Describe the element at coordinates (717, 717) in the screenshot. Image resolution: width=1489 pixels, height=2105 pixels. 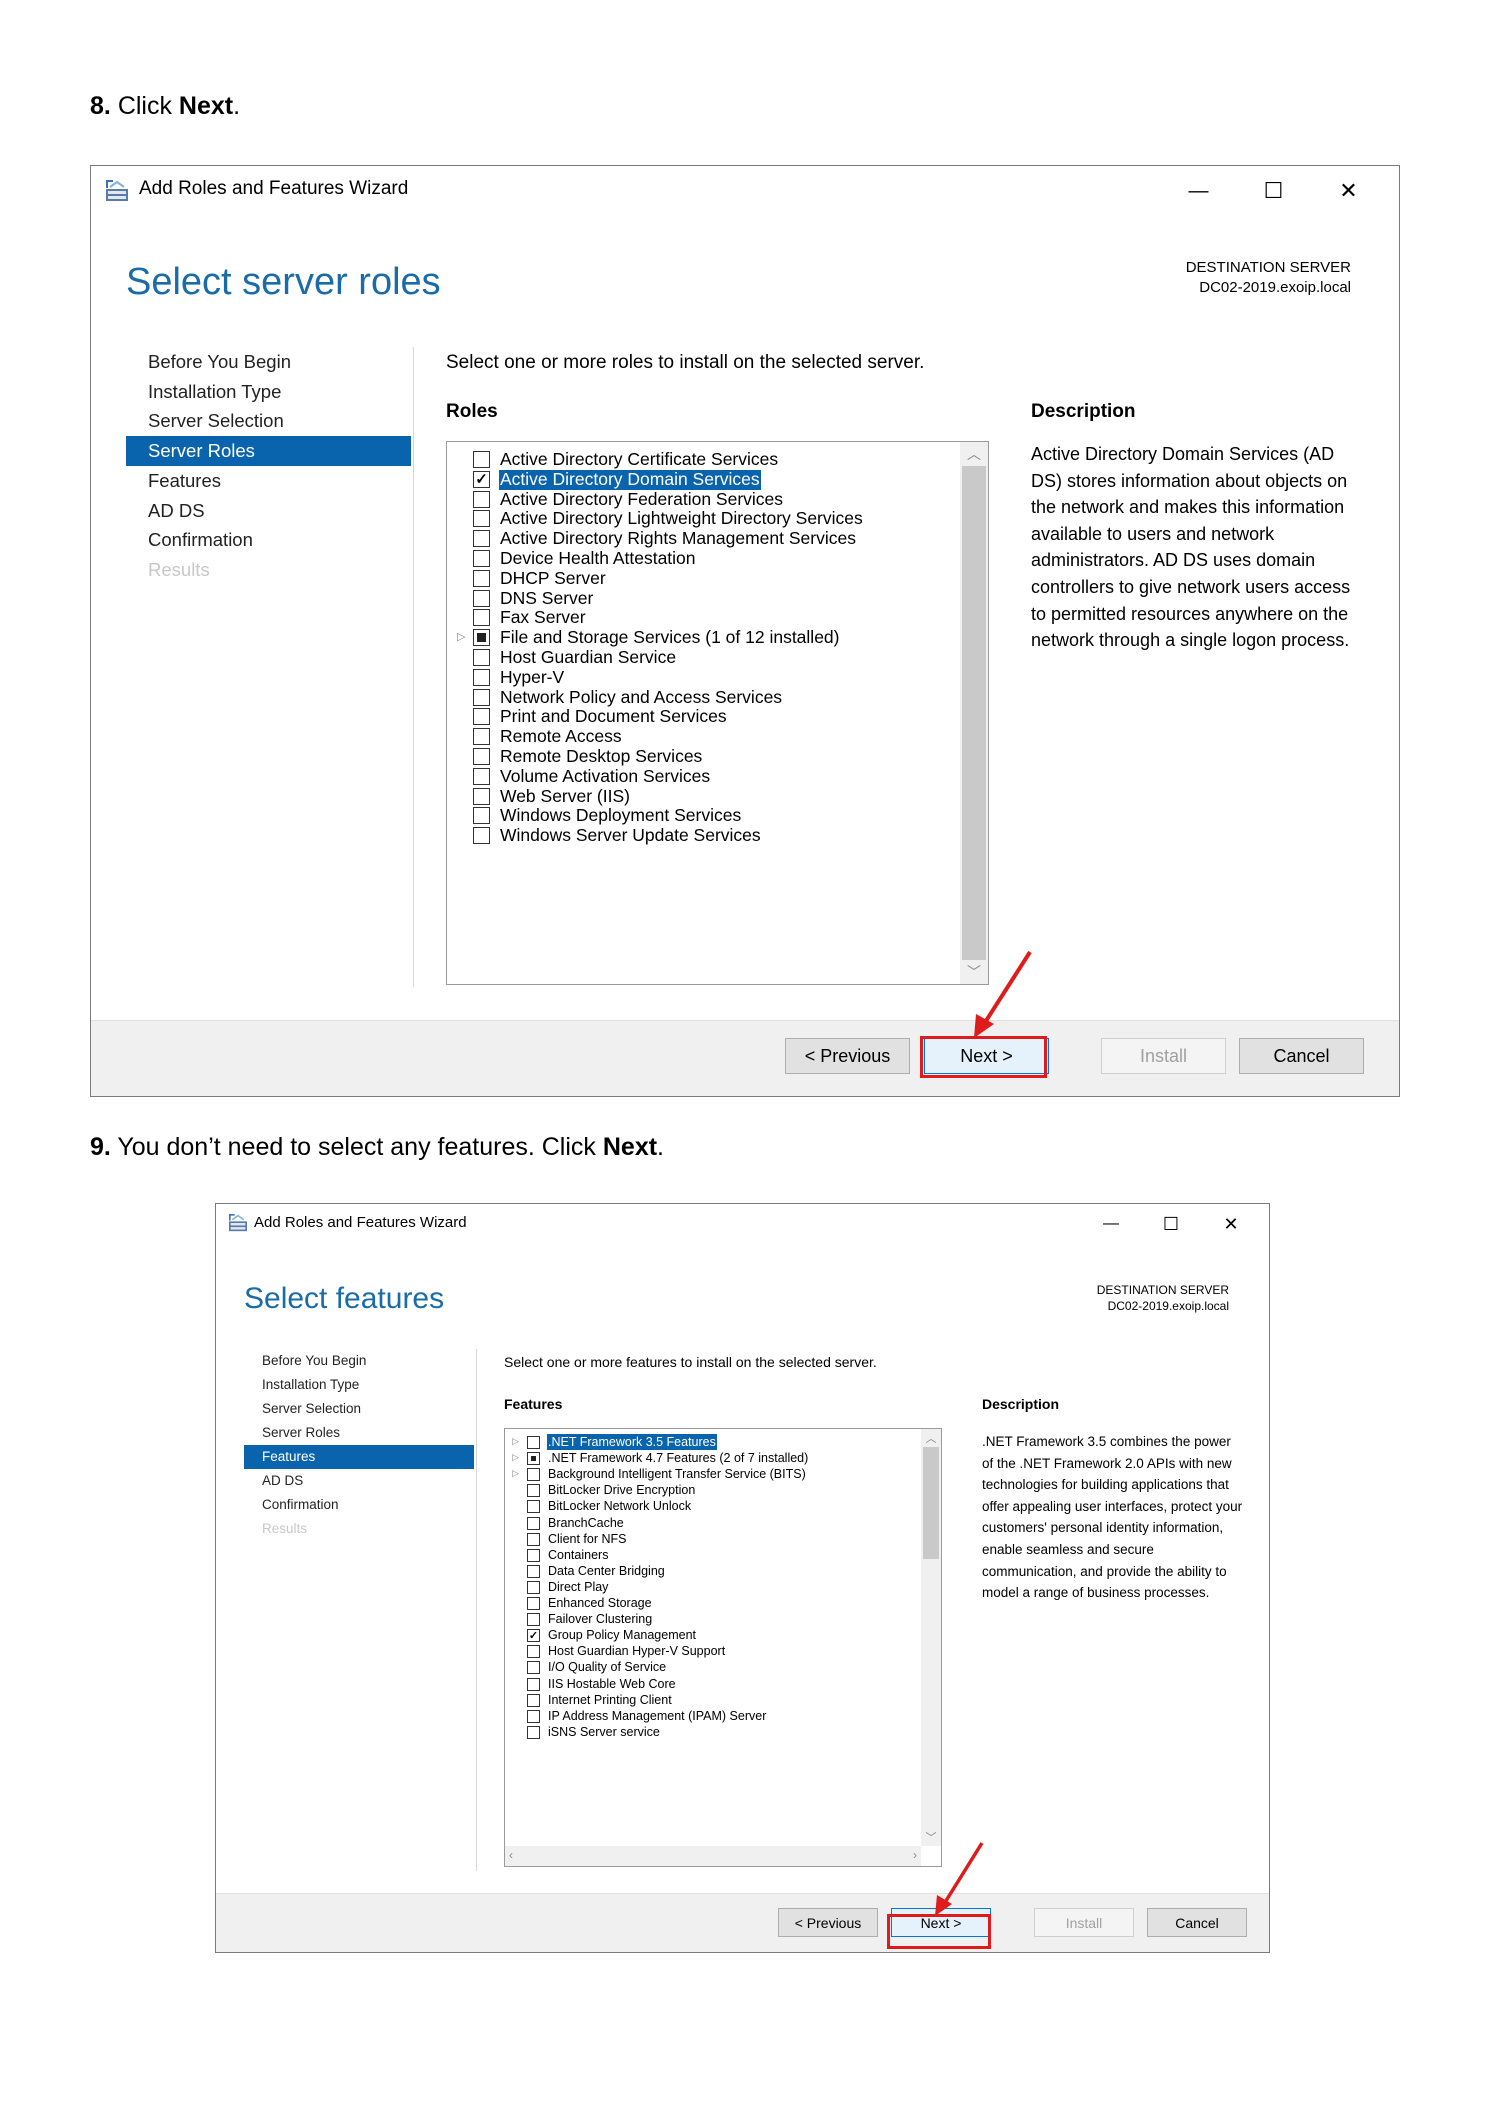
I see `list-item: Print and Document Services` at that location.